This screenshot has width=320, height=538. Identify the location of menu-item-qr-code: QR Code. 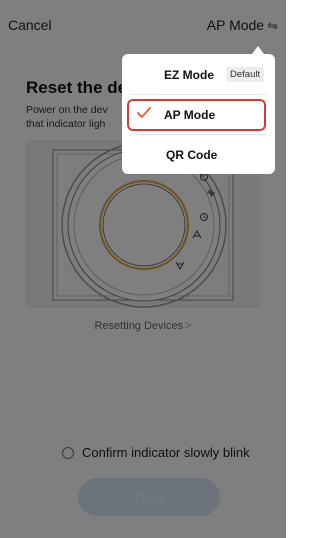
(198, 154).